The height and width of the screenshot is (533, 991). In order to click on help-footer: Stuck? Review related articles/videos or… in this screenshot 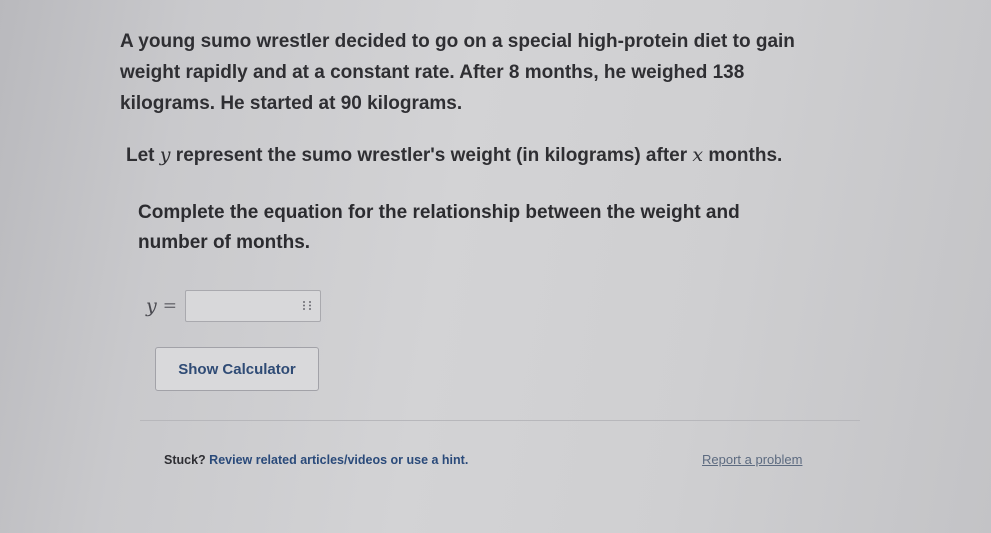, I will do `click(316, 460)`.